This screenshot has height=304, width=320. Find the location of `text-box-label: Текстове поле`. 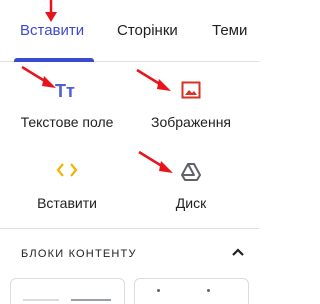

text-box-label: Текстове поле is located at coordinates (67, 122).